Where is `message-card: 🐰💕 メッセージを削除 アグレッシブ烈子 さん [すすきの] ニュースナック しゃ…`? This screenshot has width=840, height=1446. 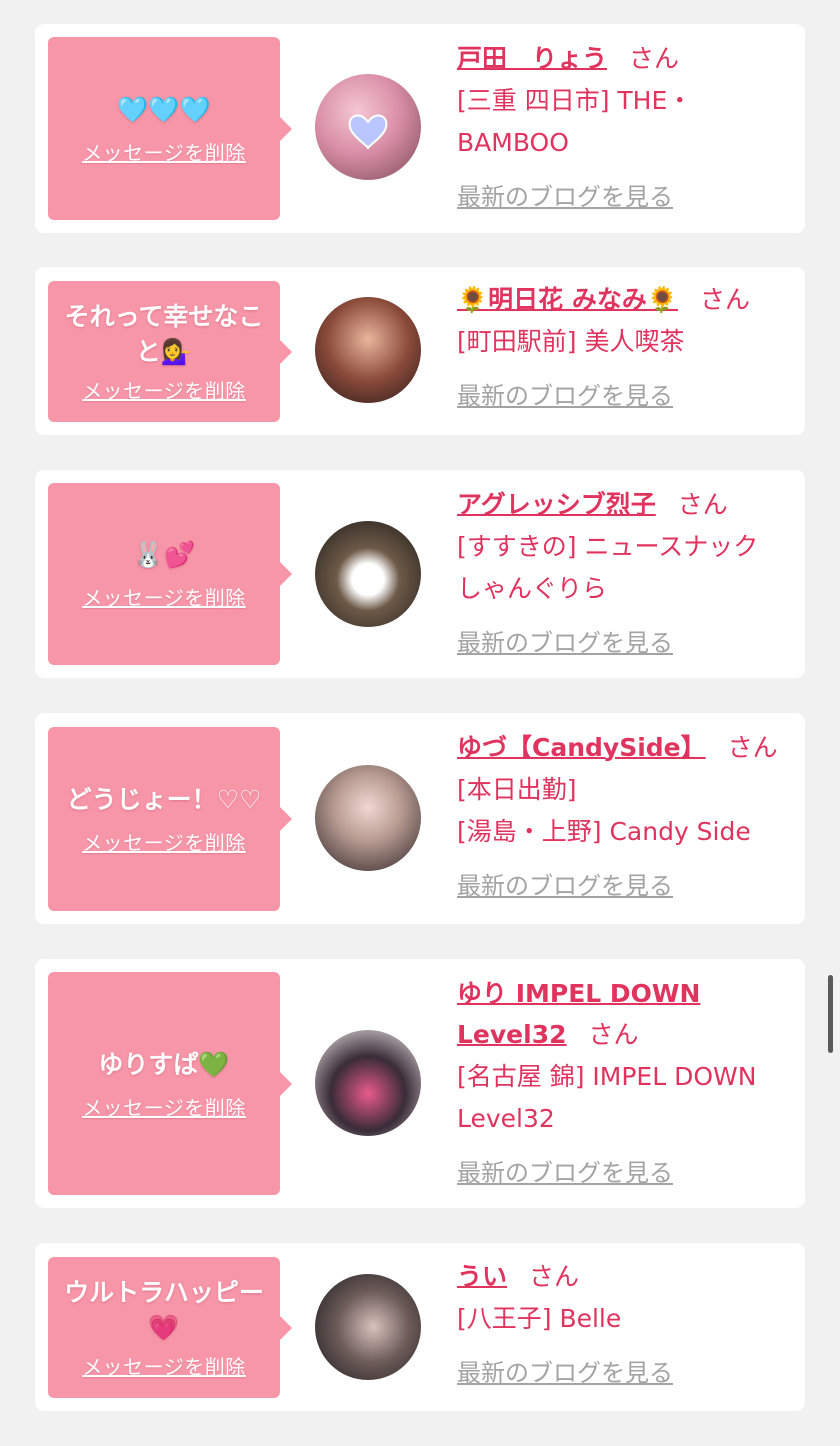 message-card: 🐰💕 メッセージを削除 アグレッシブ烈子 さん [すすきの] ニュースナック しゃ… is located at coordinates (420, 574).